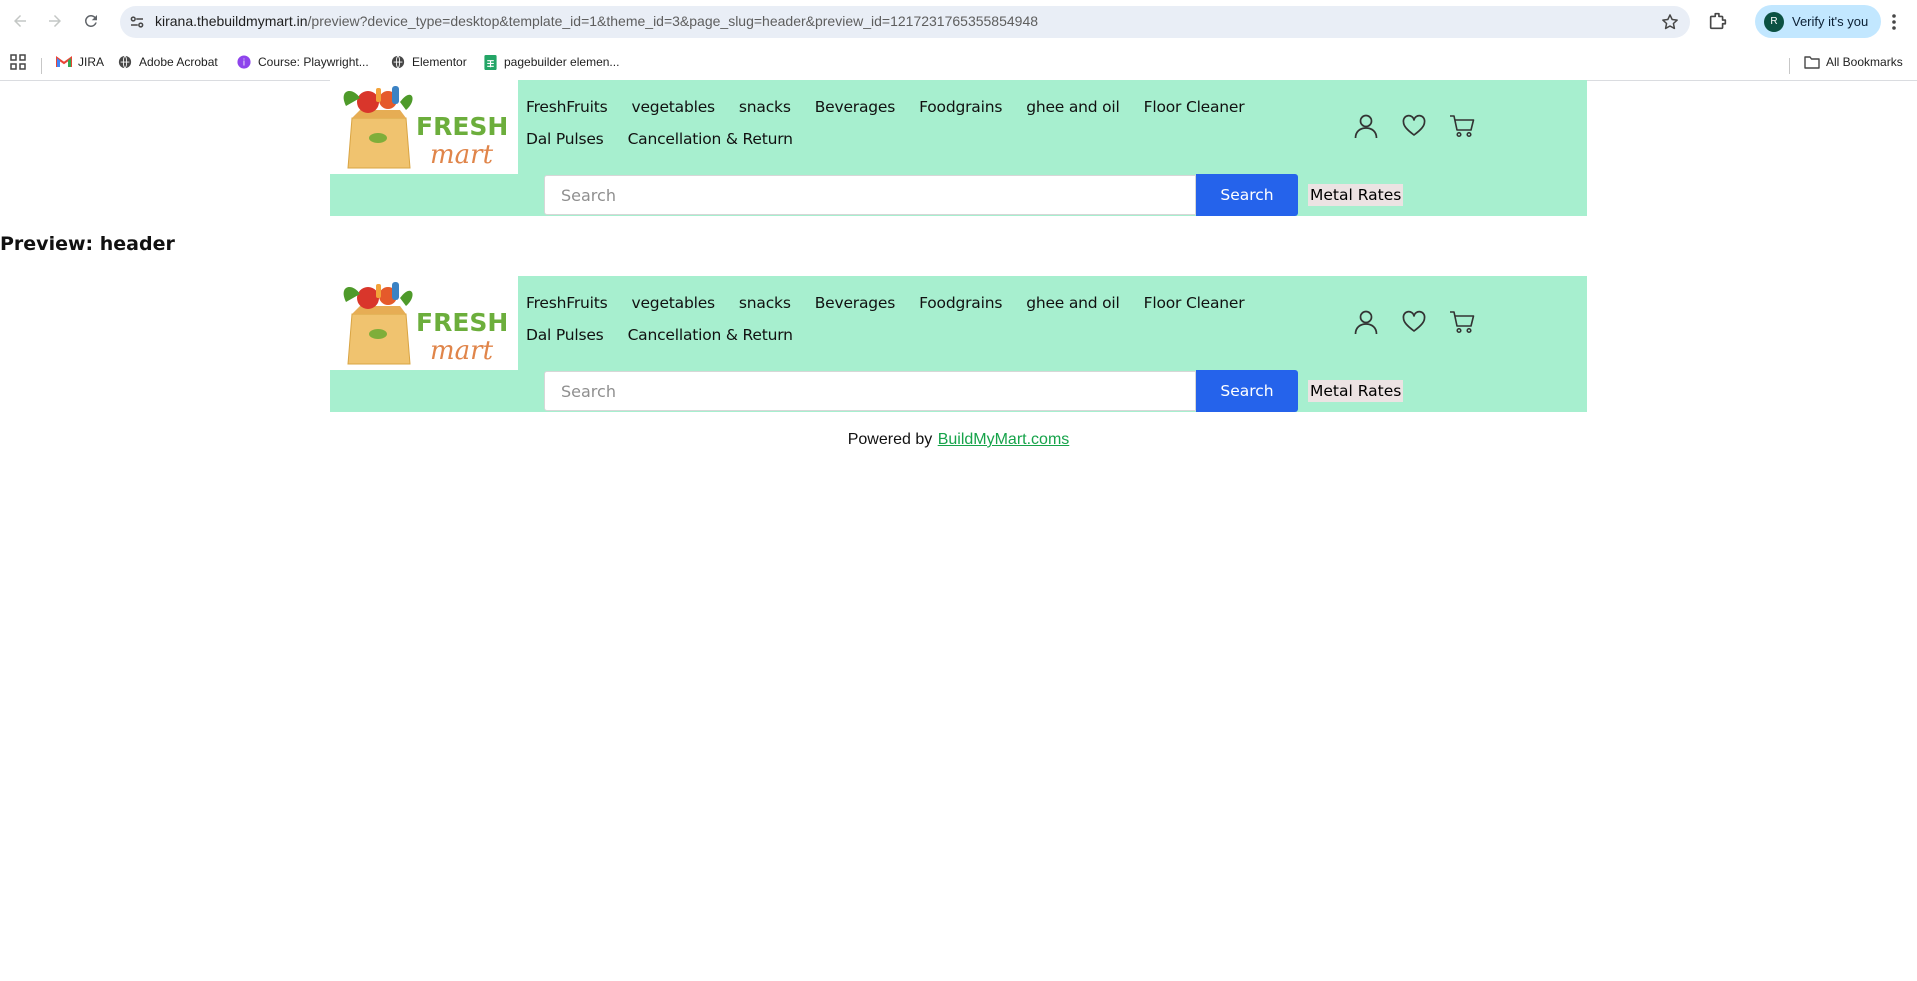 This screenshot has height=981, width=1917. Describe the element at coordinates (18, 62) in the screenshot. I see `apps-icon` at that location.